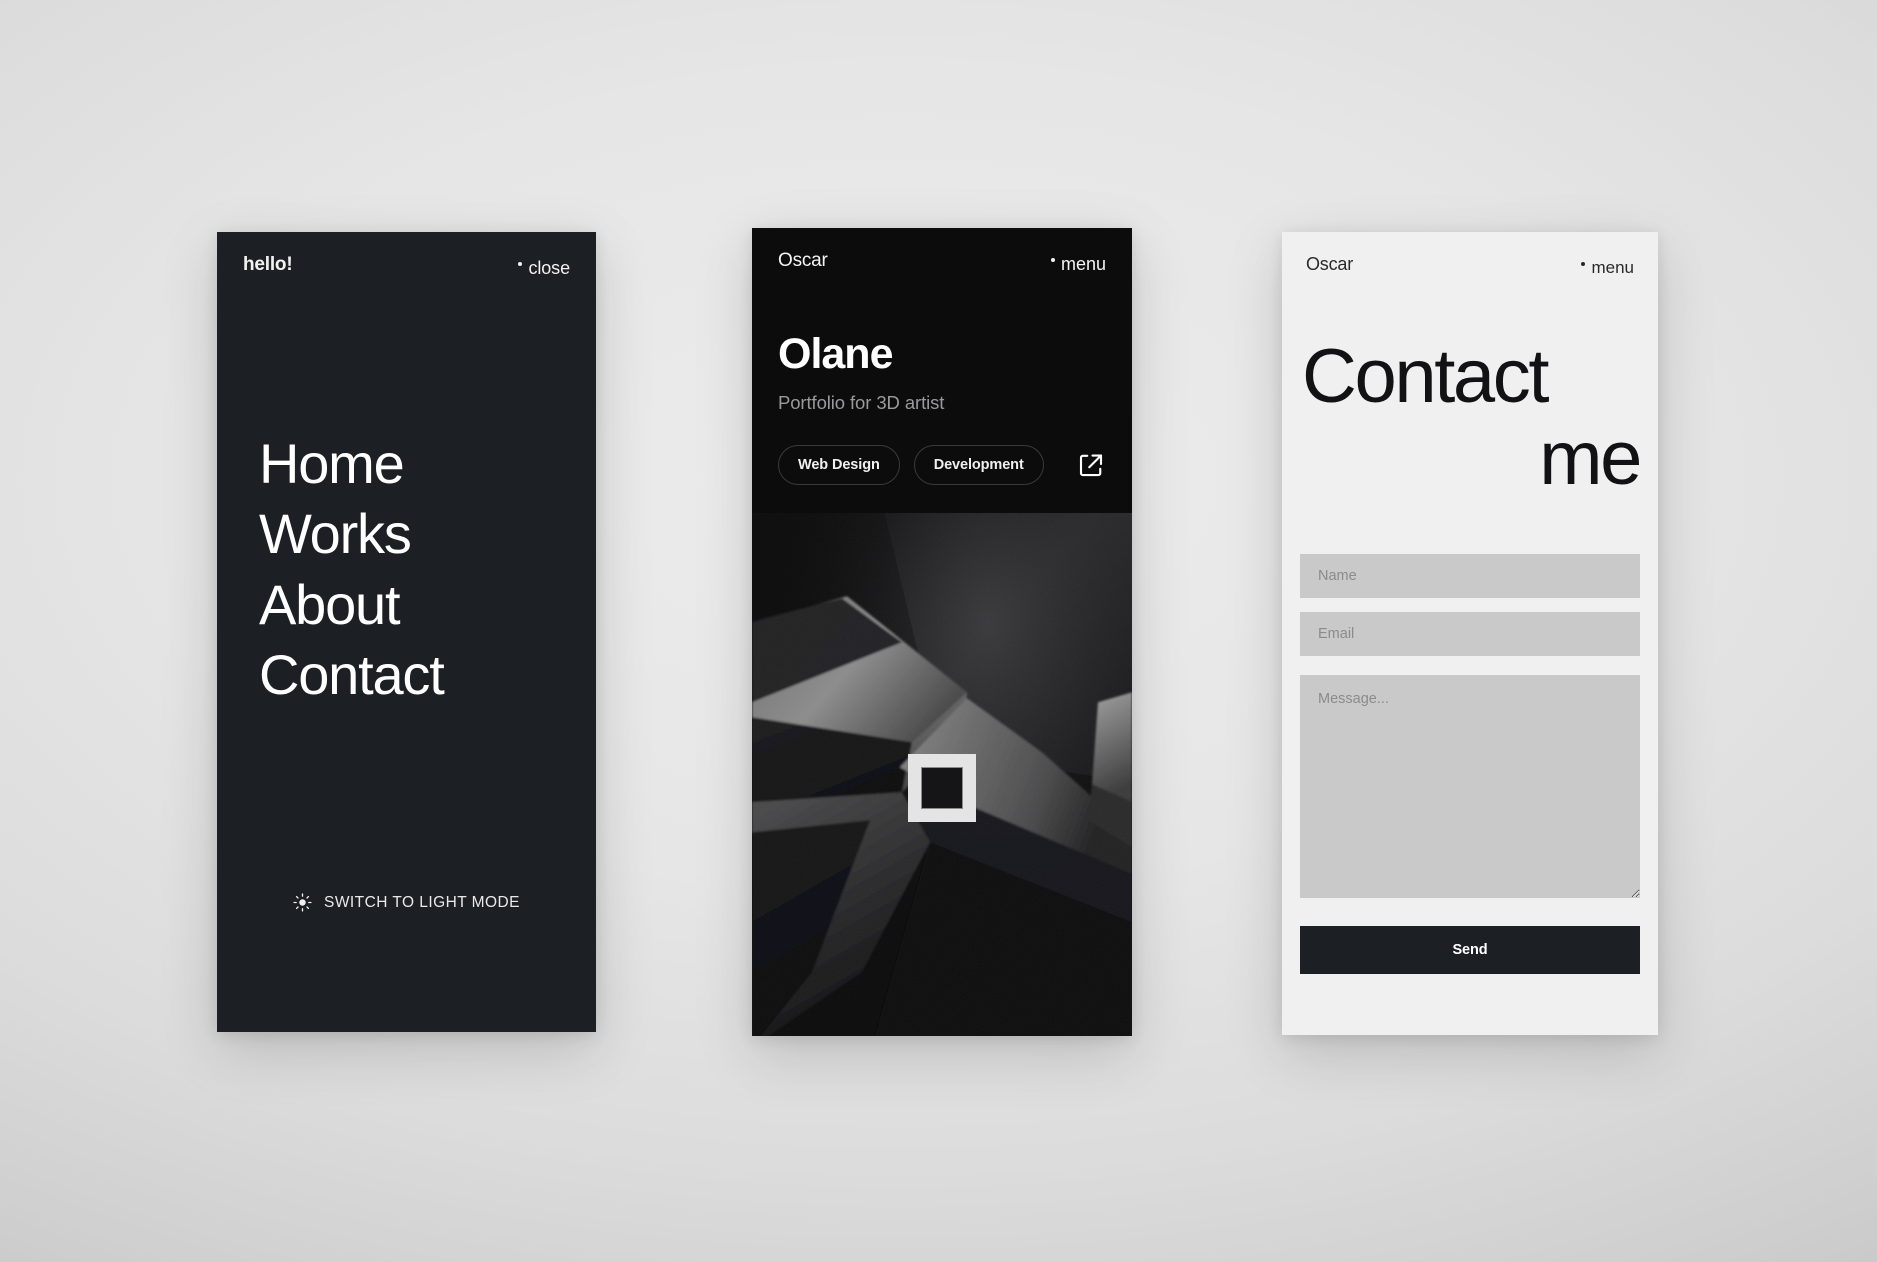  What do you see at coordinates (427, 675) in the screenshot?
I see `nav-item-contact: Contact` at bounding box center [427, 675].